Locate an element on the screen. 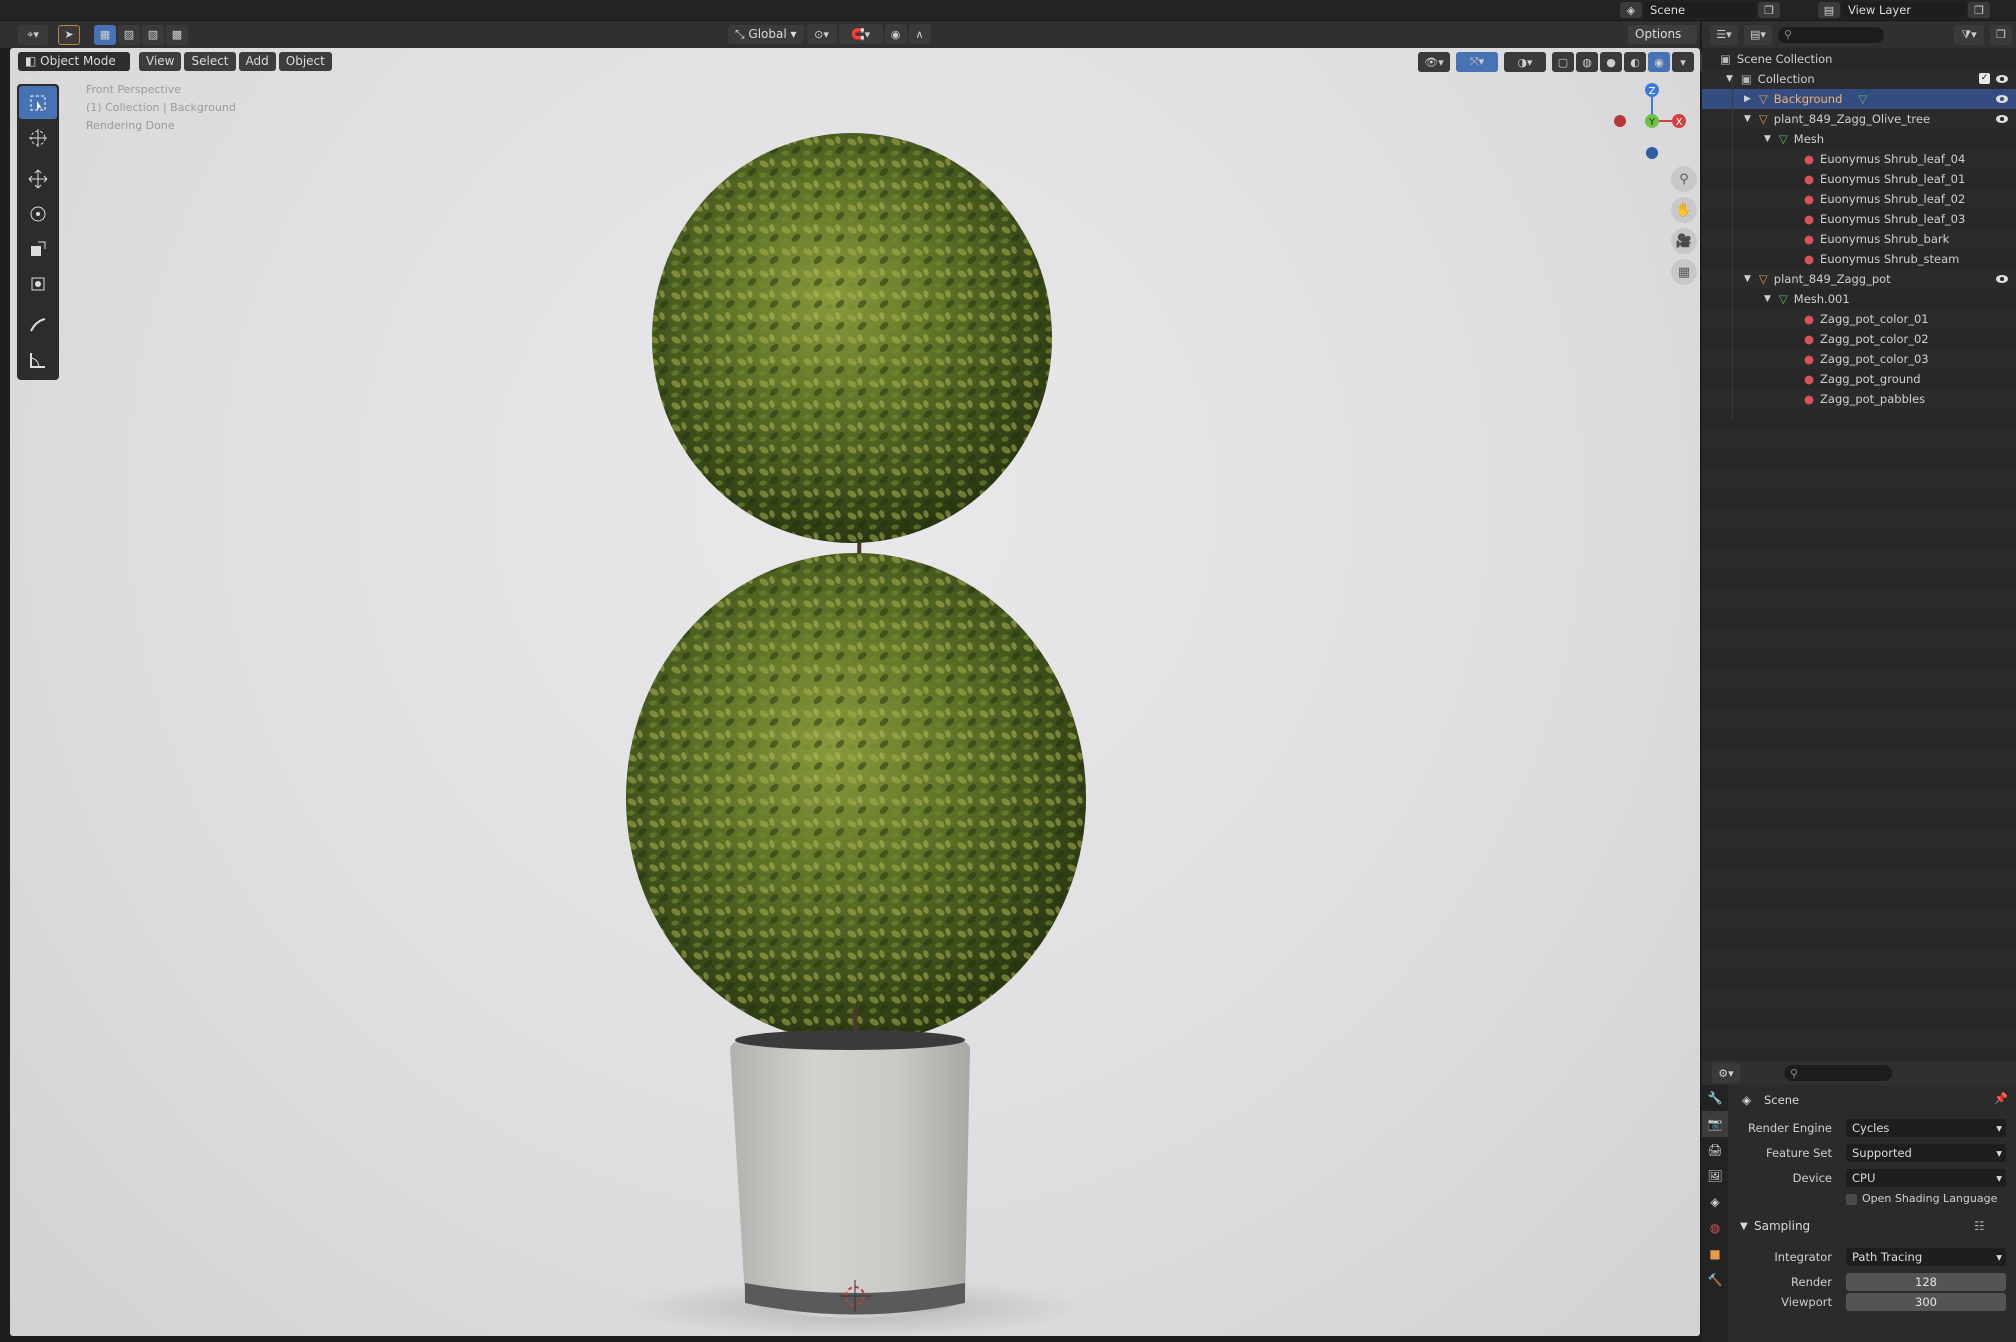 This screenshot has height=1342, width=2016. view-layer-selector: ▤ View Layer ❐ is located at coordinates (1905, 10).